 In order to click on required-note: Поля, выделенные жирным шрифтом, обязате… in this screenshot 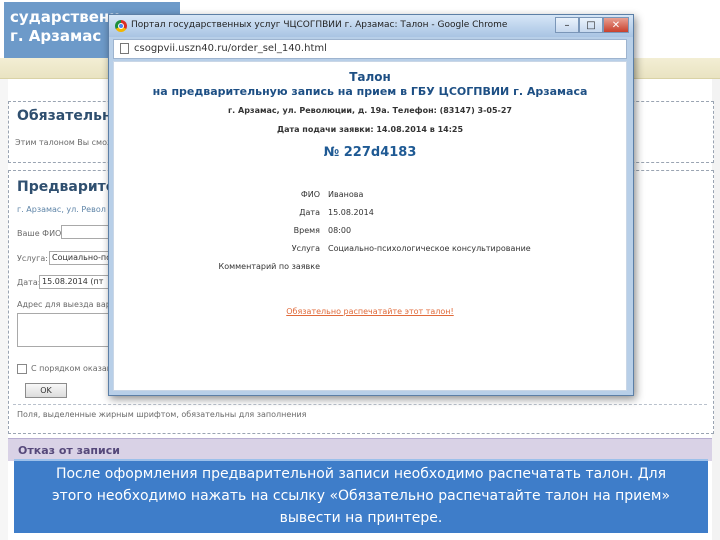, I will do `click(162, 414)`.